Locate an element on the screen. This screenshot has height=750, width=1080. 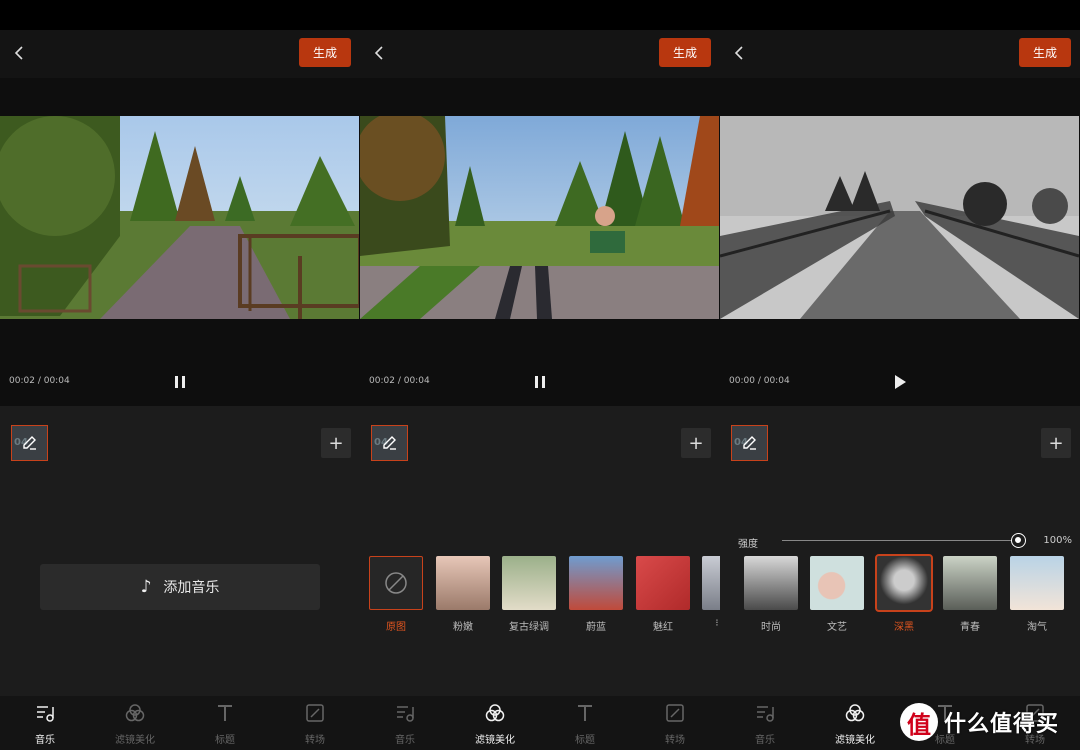
filter-fashion: 时尚 is located at coordinates (771, 594).